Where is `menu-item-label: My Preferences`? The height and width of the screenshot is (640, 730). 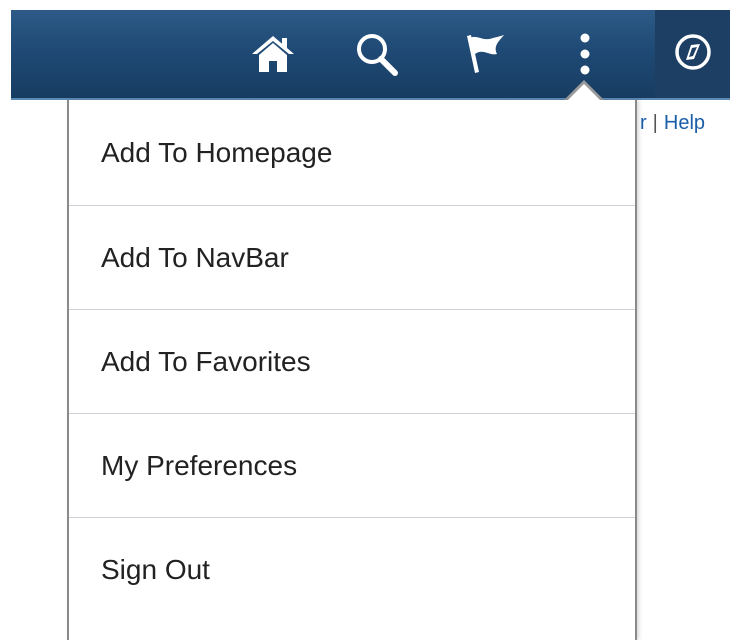 menu-item-label: My Preferences is located at coordinates (199, 465).